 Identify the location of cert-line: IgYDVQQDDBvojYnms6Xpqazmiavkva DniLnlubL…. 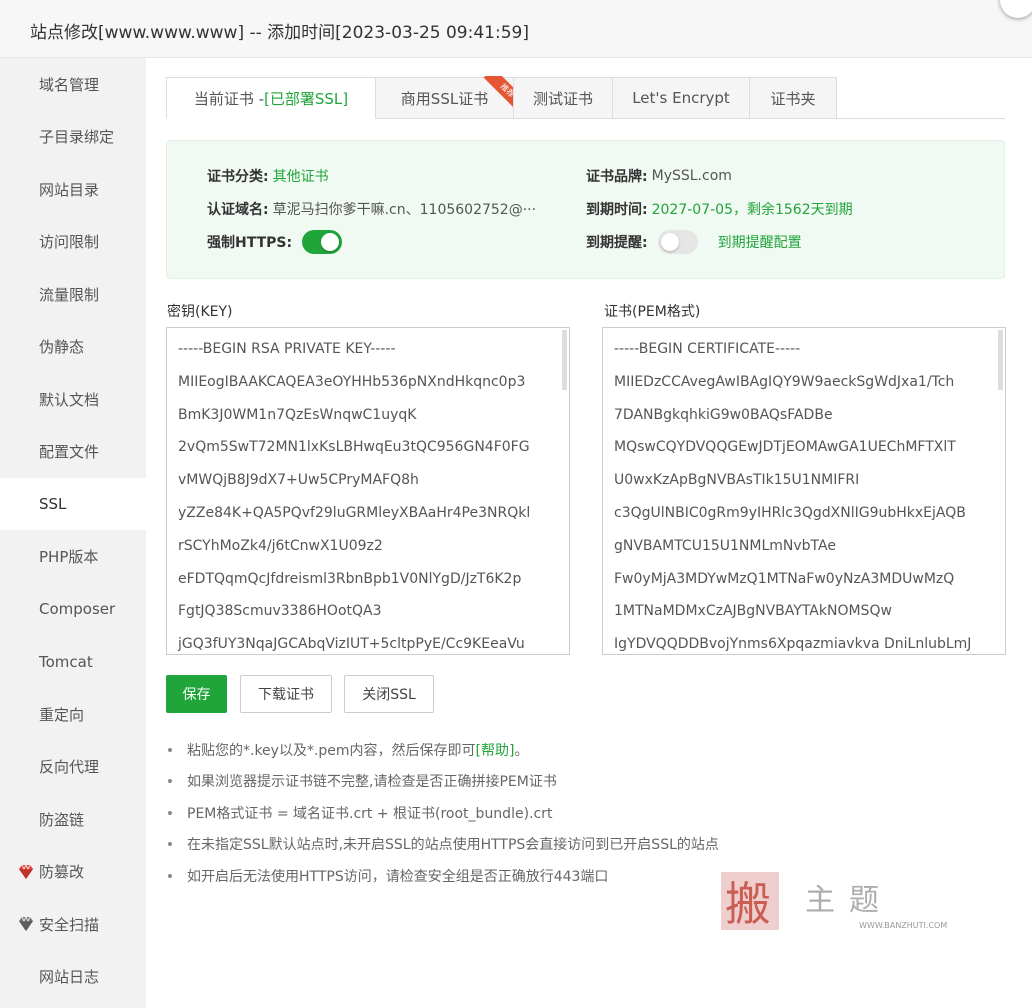
(793, 644).